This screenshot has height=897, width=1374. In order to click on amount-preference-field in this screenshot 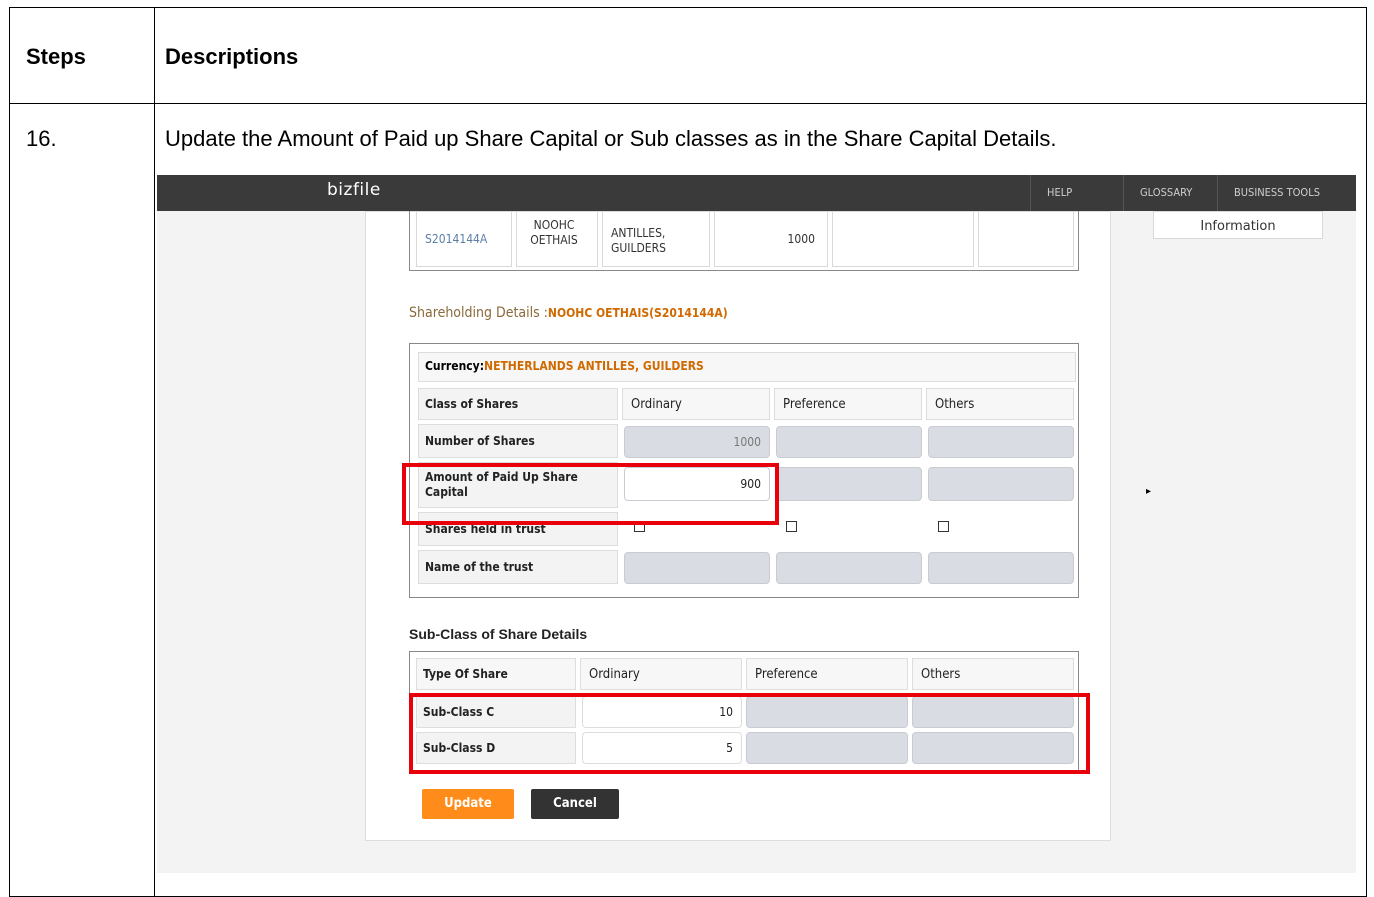, I will do `click(849, 484)`.